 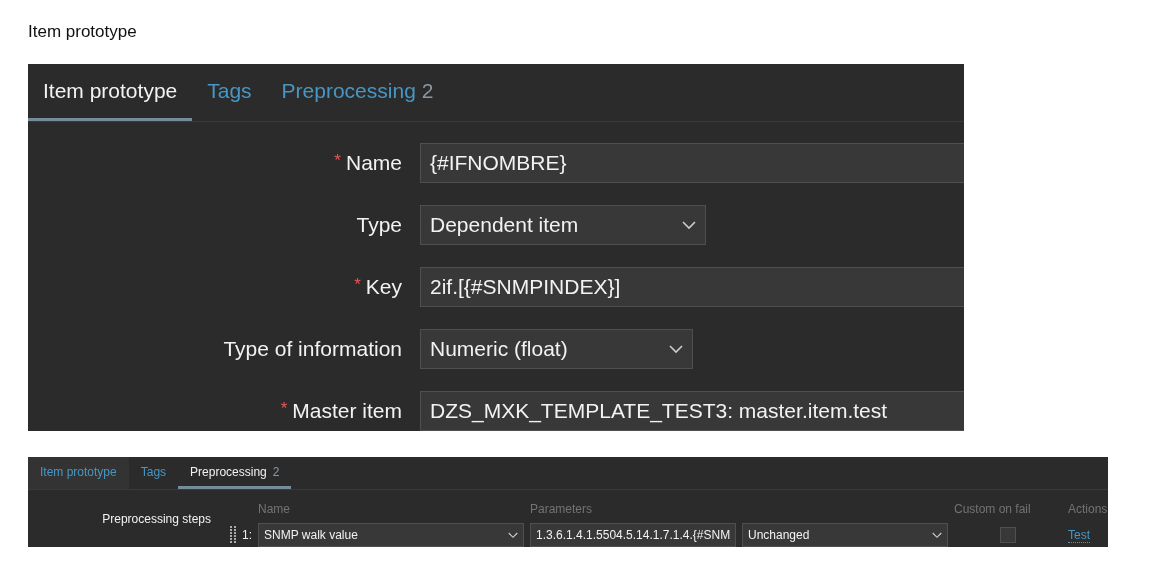 What do you see at coordinates (633, 535) in the screenshot?
I see `input-field: 1.3.6.1.4.1.5504.5.14.1.7.1.4.{#SNM` at bounding box center [633, 535].